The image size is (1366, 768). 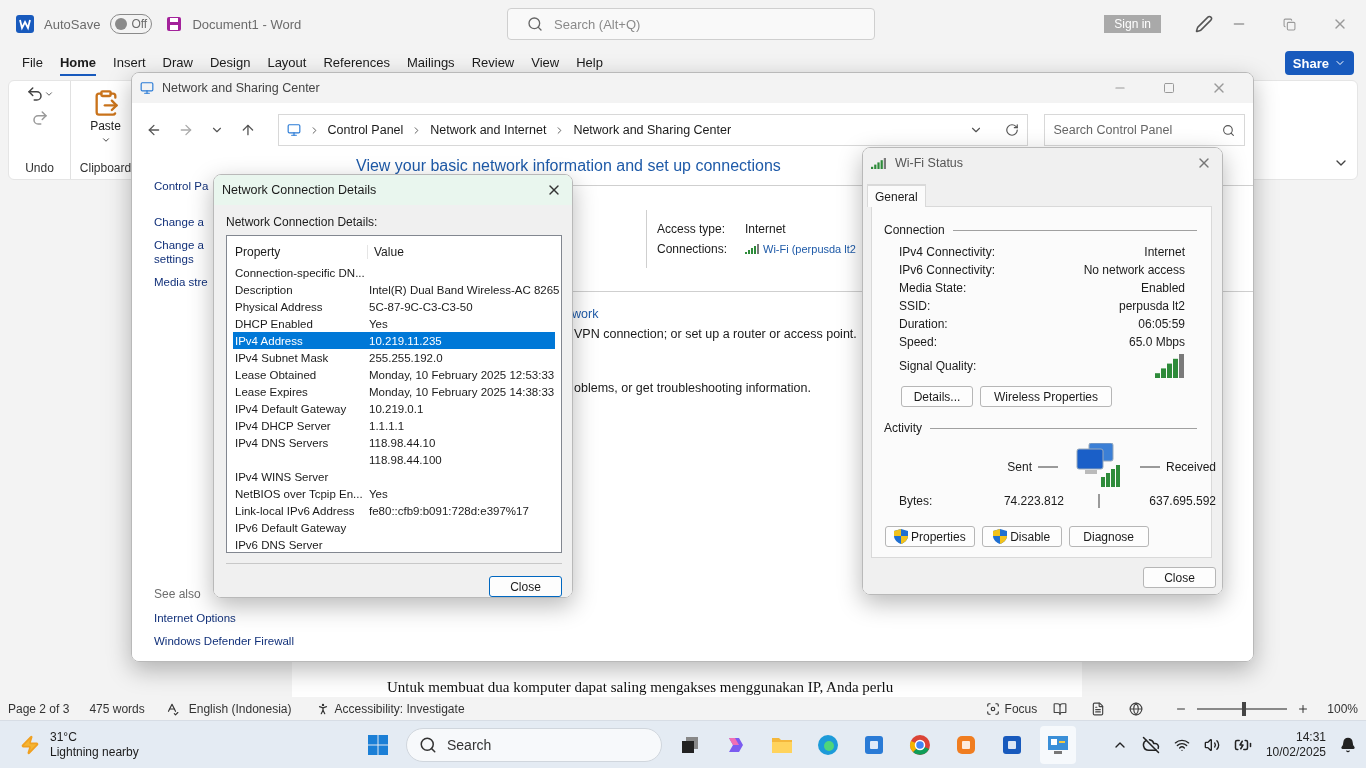 I want to click on ribbon-tab: Insert, so click(x=129, y=63).